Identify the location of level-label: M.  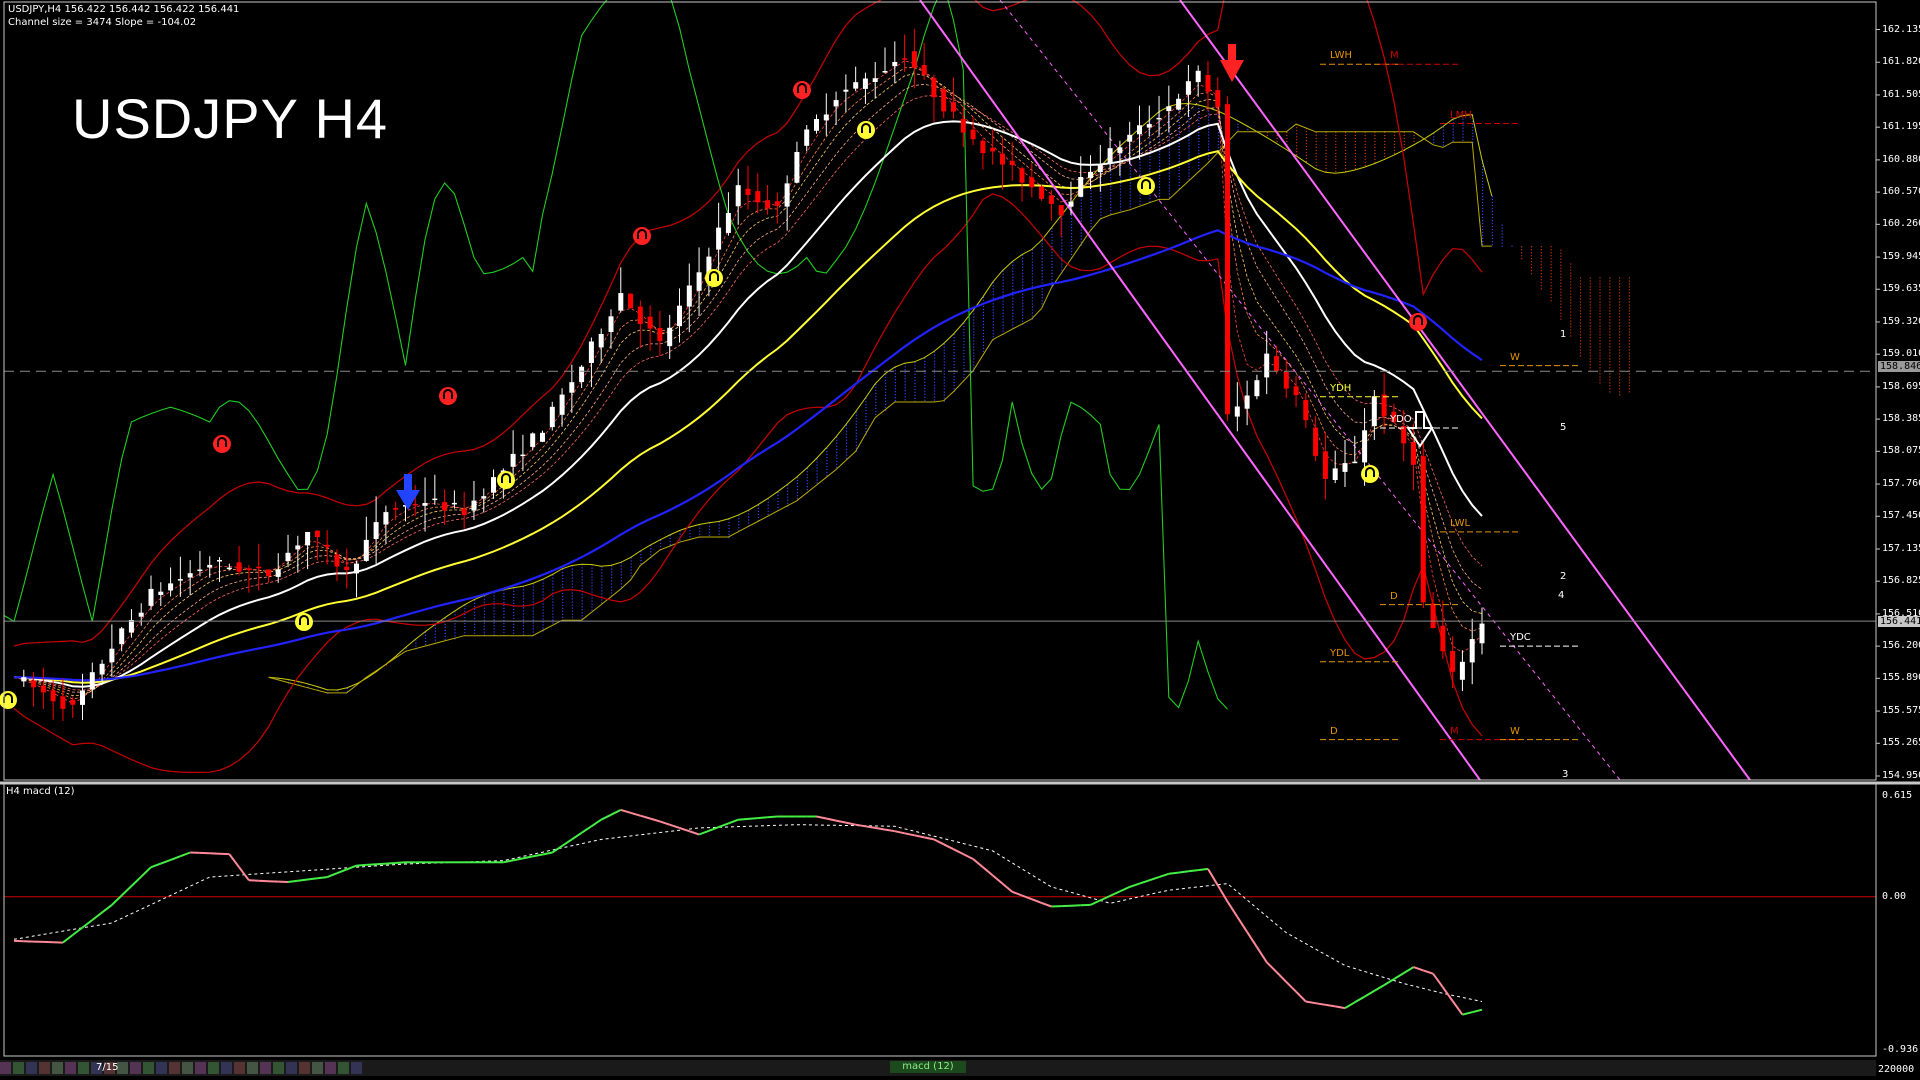
(1454, 731).